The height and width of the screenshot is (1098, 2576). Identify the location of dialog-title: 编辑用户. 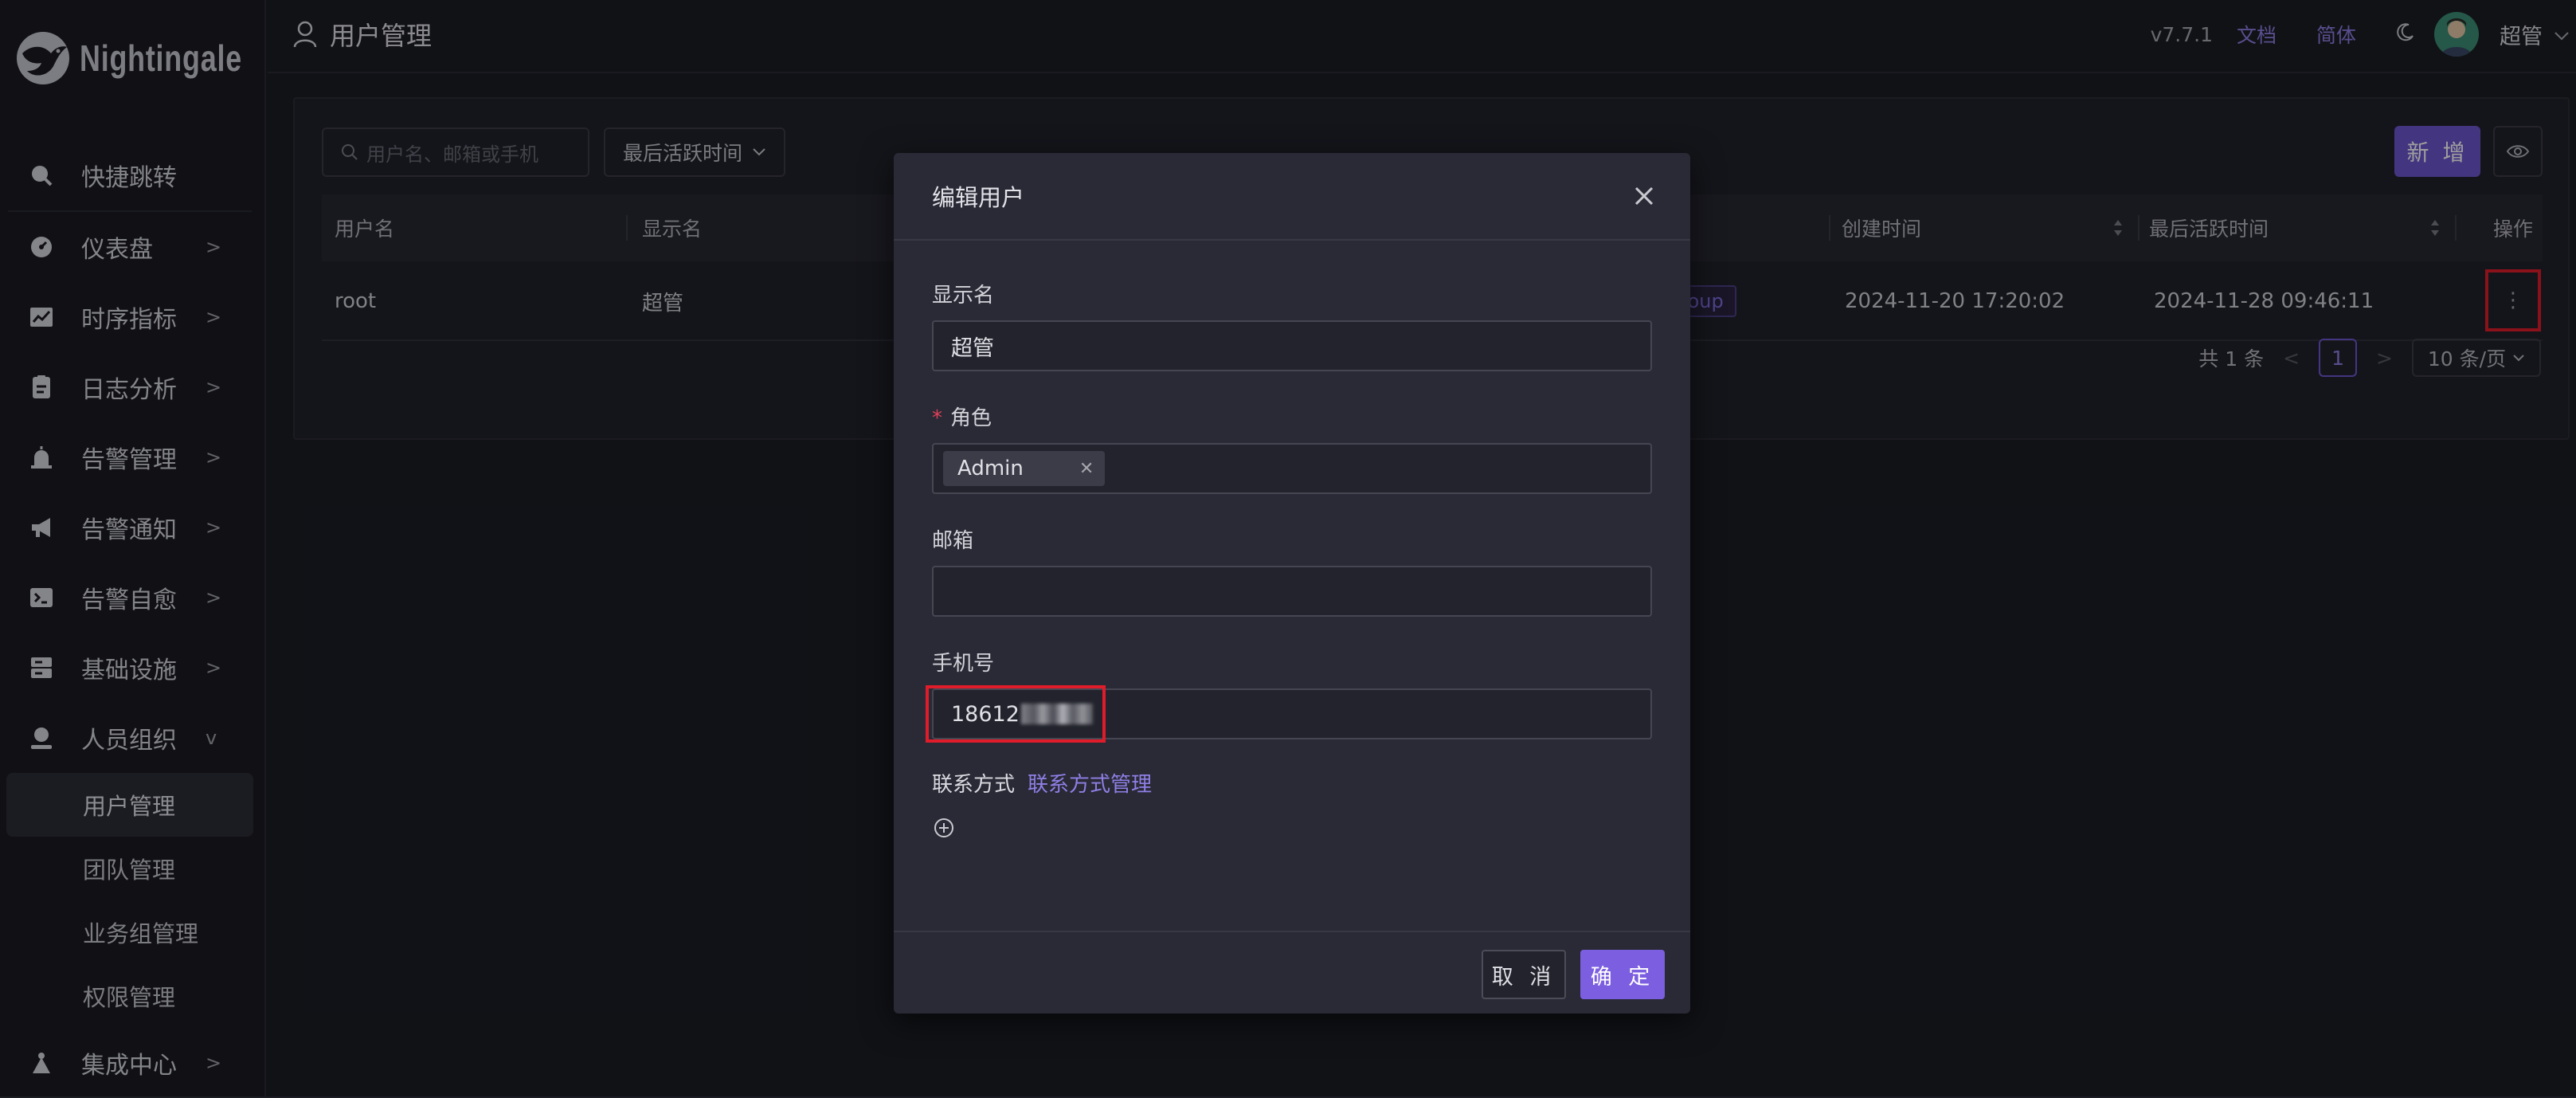
(978, 197).